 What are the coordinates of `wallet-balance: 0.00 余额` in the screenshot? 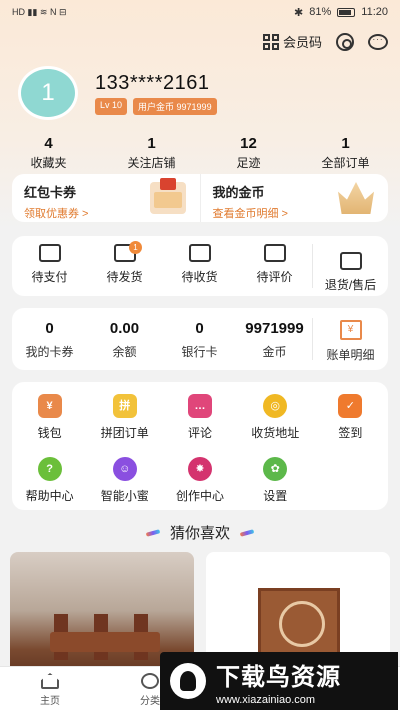 It's located at (124, 339).